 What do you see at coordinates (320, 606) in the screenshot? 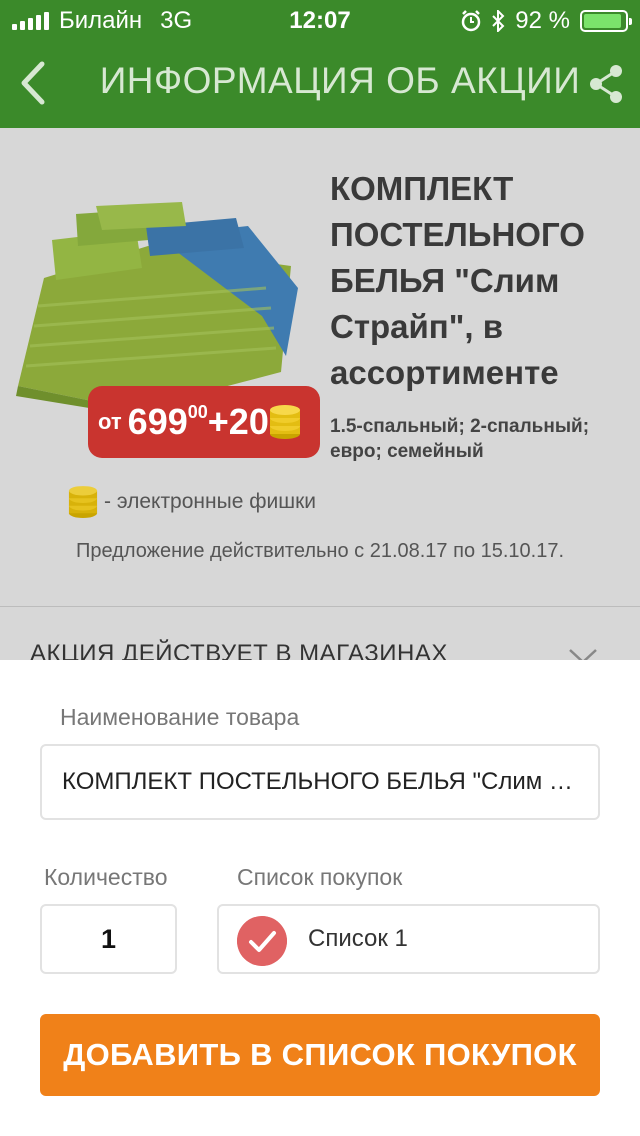
I see `divider` at bounding box center [320, 606].